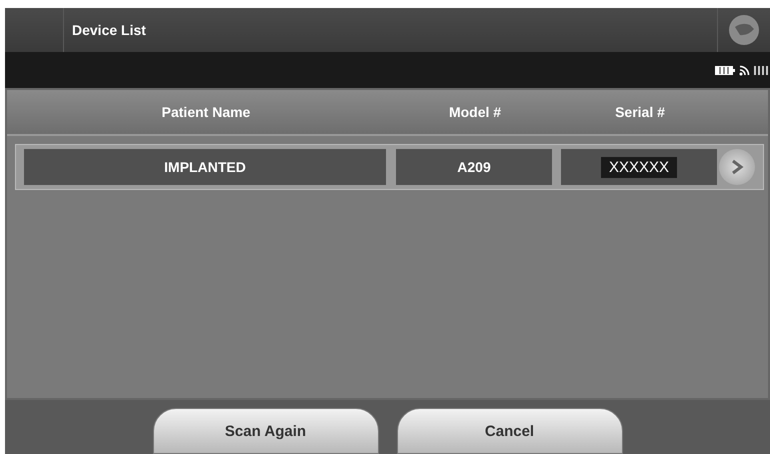 The height and width of the screenshot is (454, 770). I want to click on cancel-button: Cancel, so click(509, 431).